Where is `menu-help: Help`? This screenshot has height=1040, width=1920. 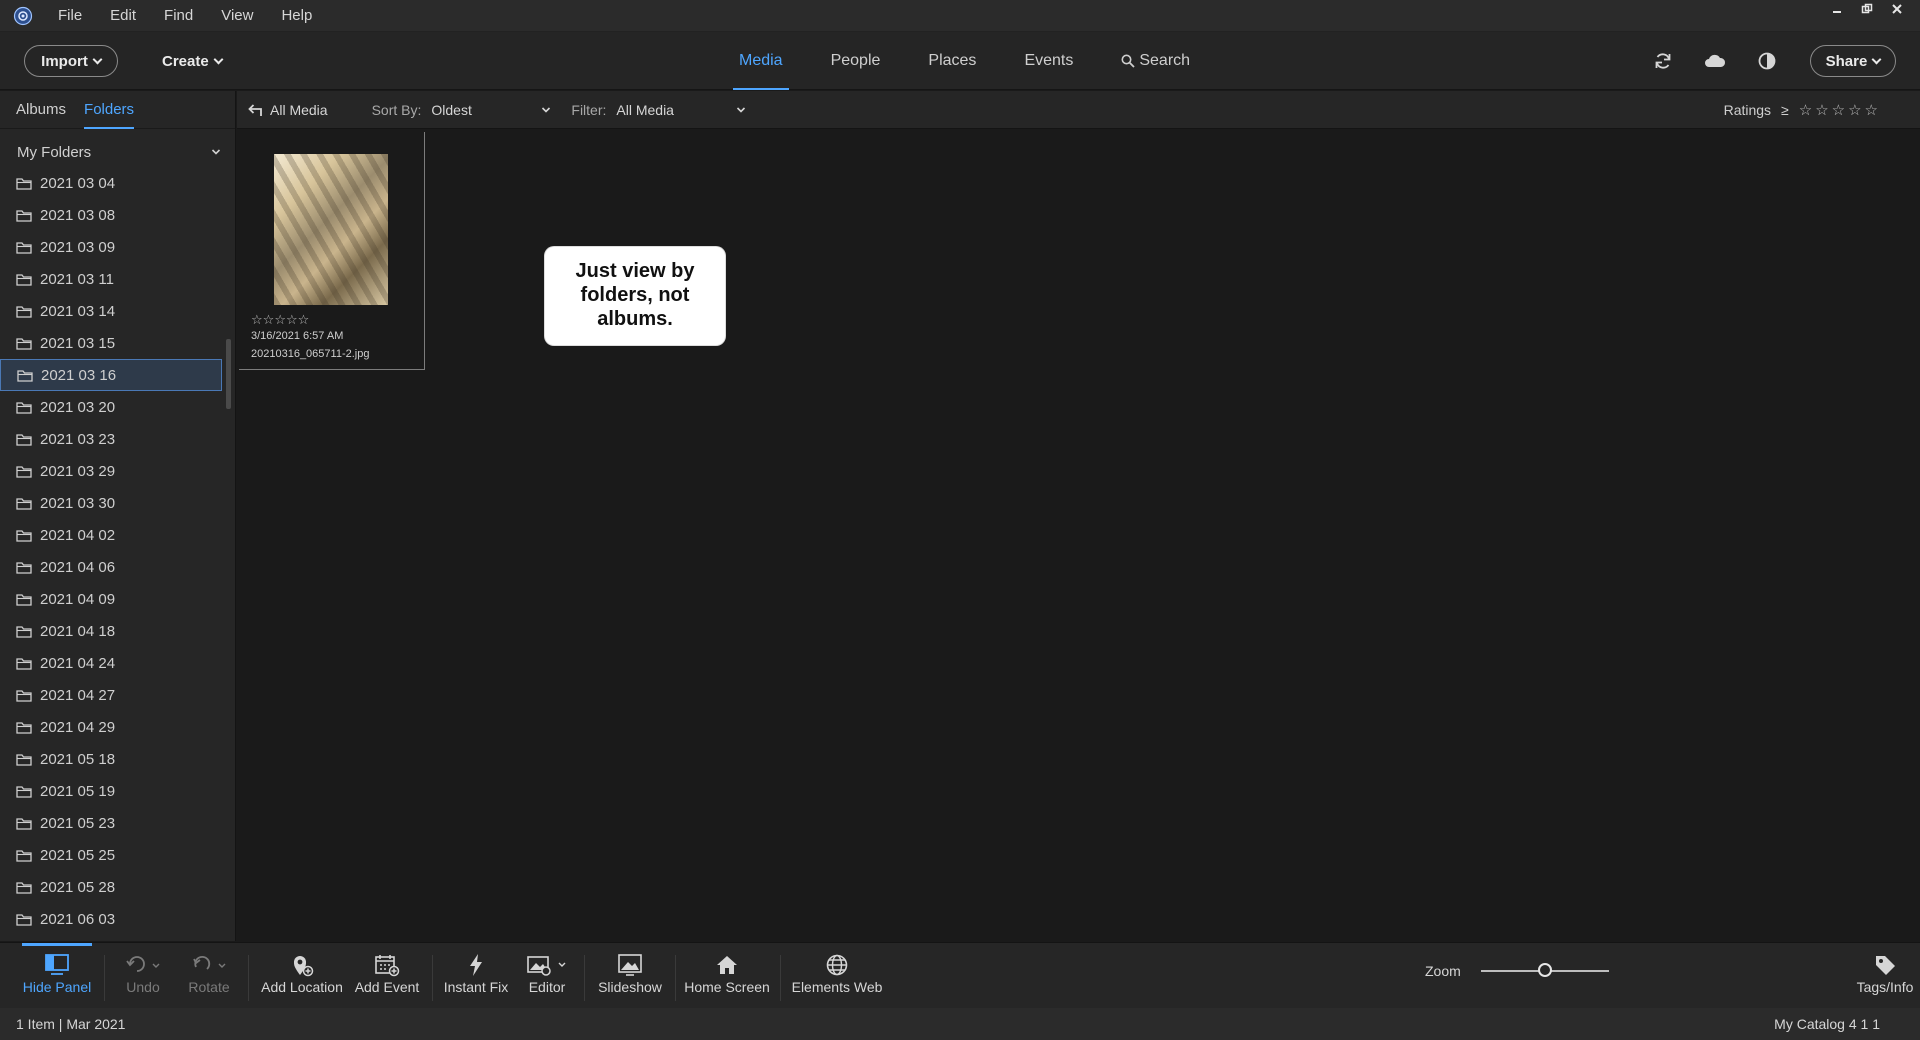
menu-help: Help is located at coordinates (296, 16).